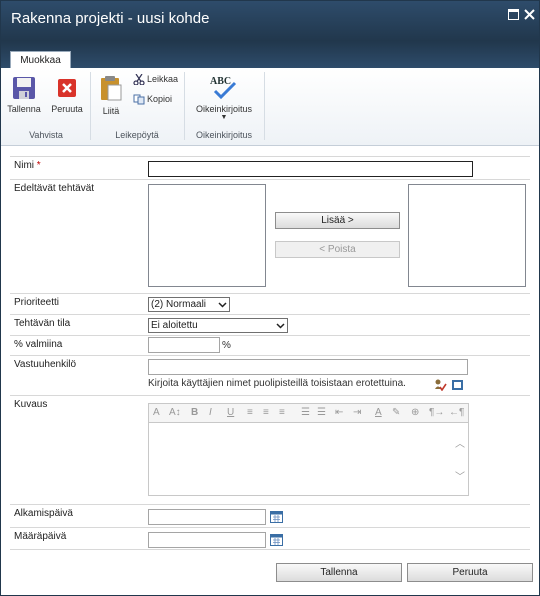  What do you see at coordinates (37, 302) in the screenshot?
I see `priority-label: Prioriteetti` at bounding box center [37, 302].